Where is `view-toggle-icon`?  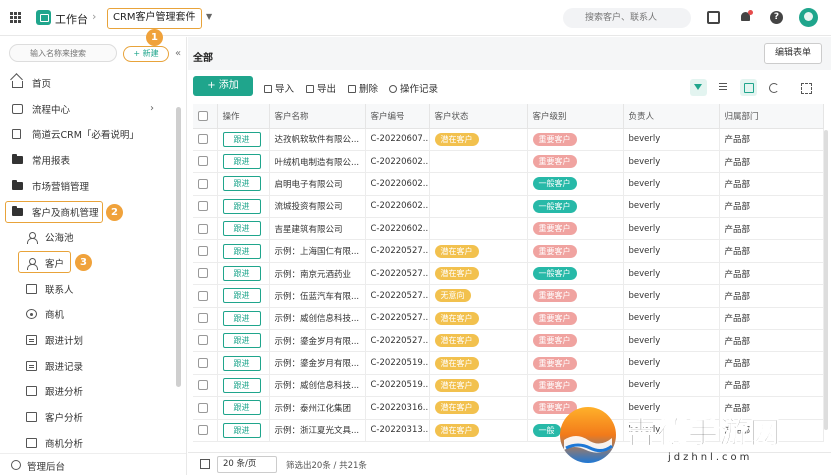 view-toggle-icon is located at coordinates (748, 87).